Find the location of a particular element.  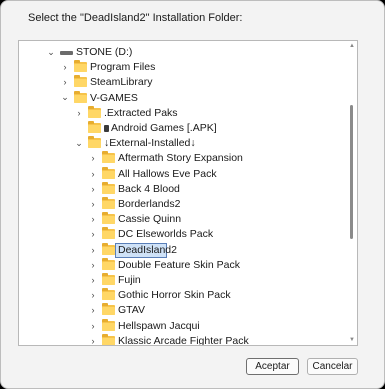

tree-item-label: DeadIsland2 is located at coordinates (147, 249).